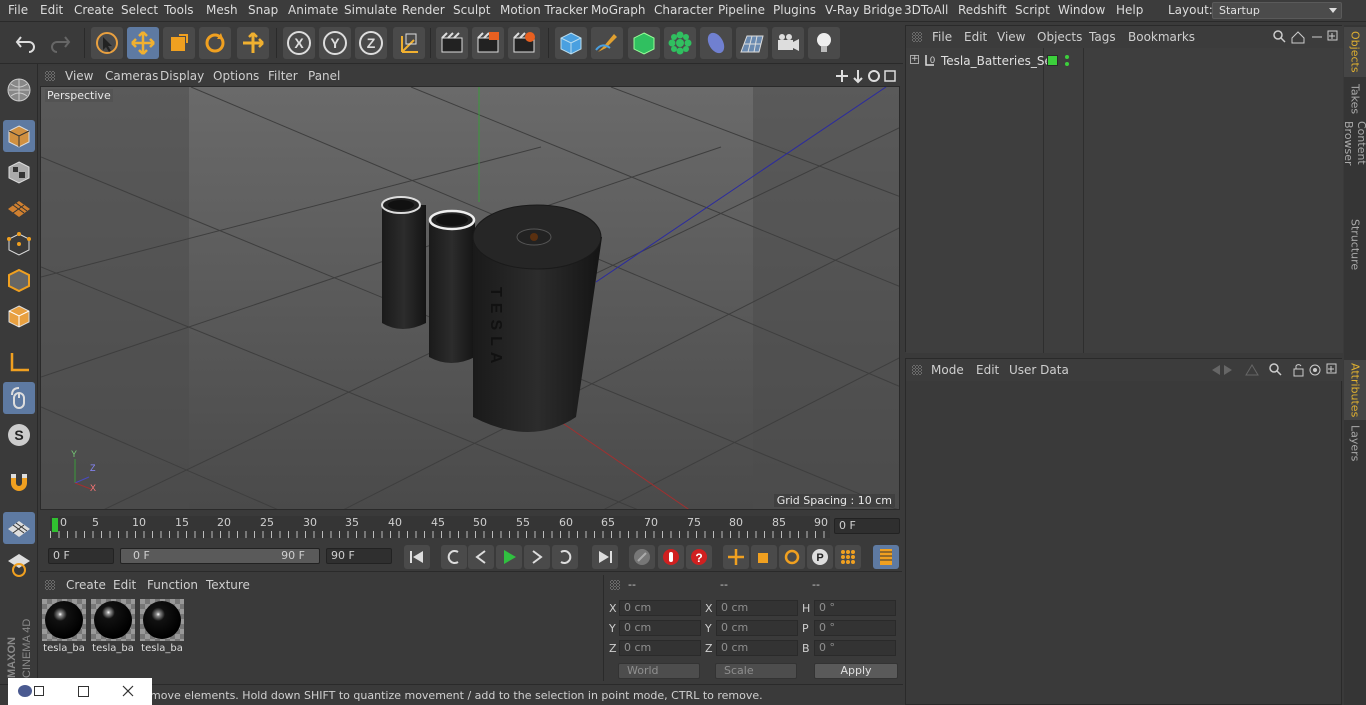 The width and height of the screenshot is (1366, 705). I want to click on menu-script: Script, so click(1032, 10).